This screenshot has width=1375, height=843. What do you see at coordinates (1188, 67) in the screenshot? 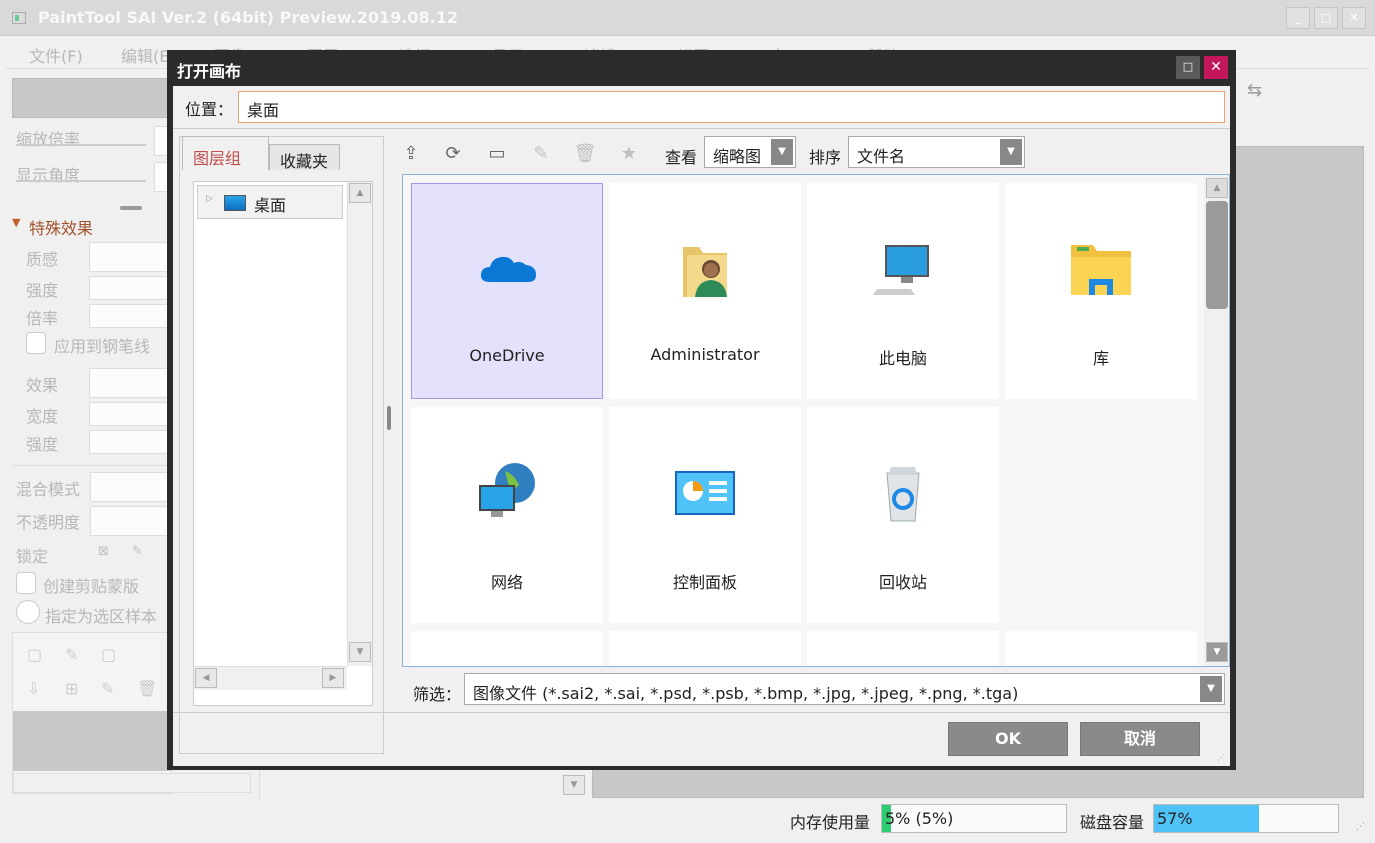
I see `dialog-maximize-button: □` at bounding box center [1188, 67].